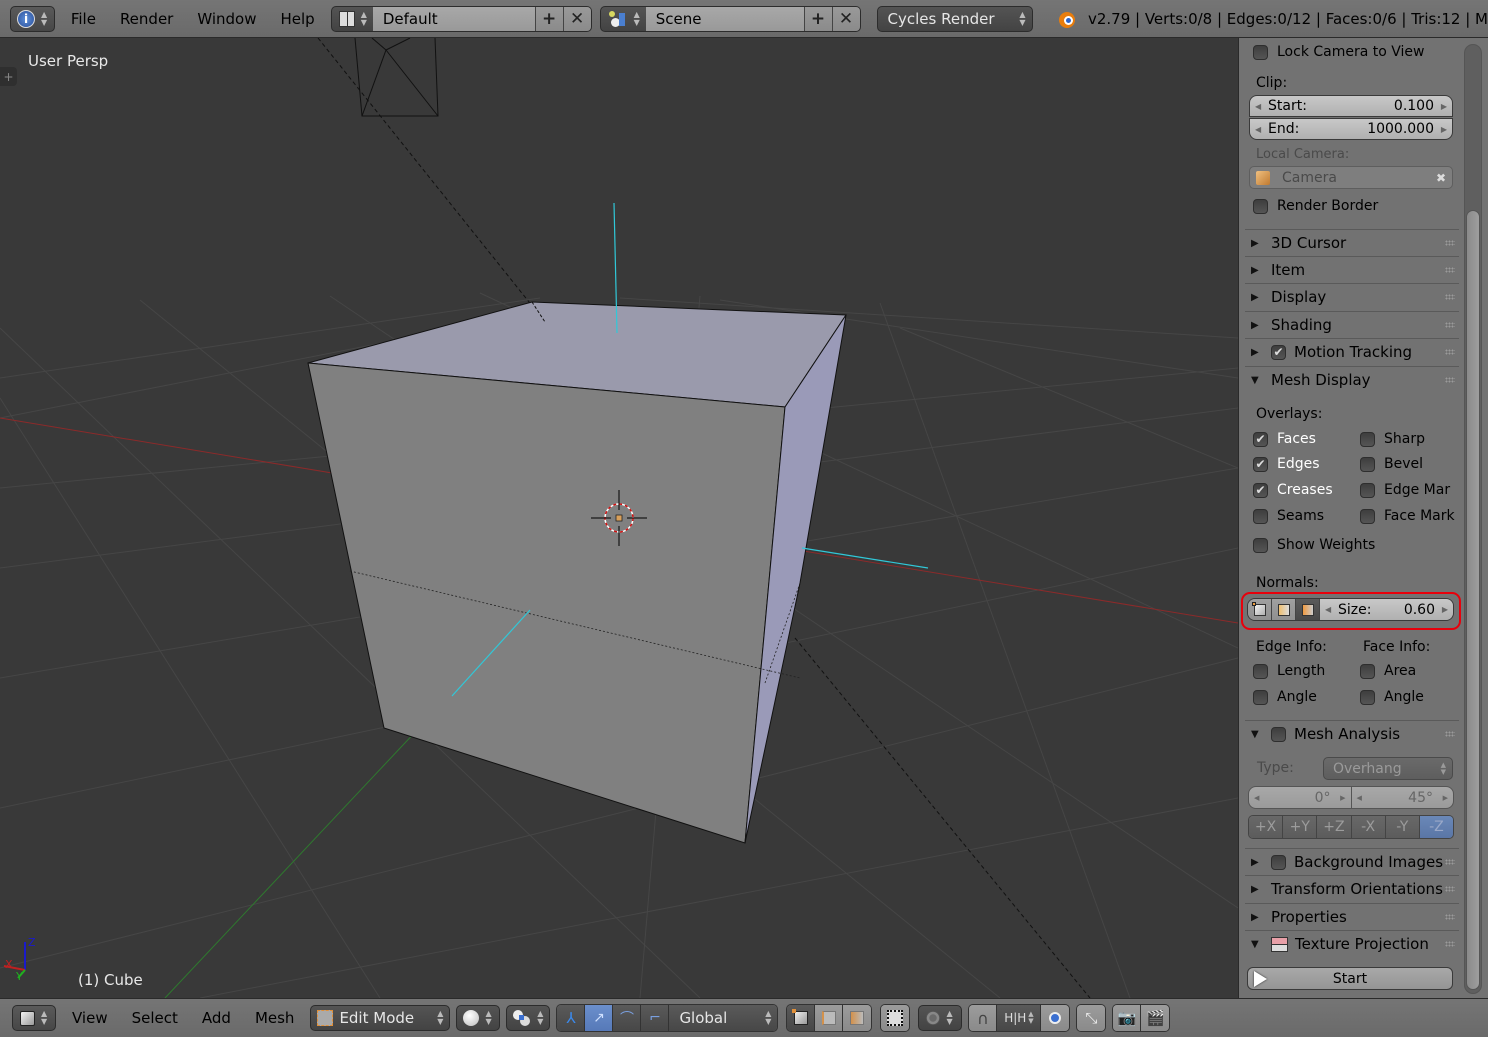  What do you see at coordinates (1260, 516) in the screenshot?
I see `seams-checkbox` at bounding box center [1260, 516].